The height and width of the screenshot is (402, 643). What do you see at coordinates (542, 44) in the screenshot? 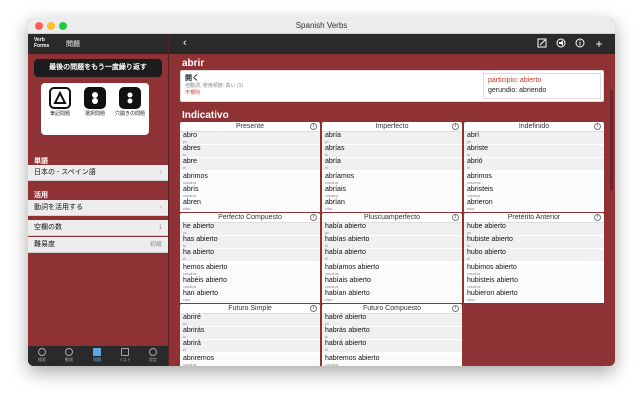
I see `edit-icon` at bounding box center [542, 44].